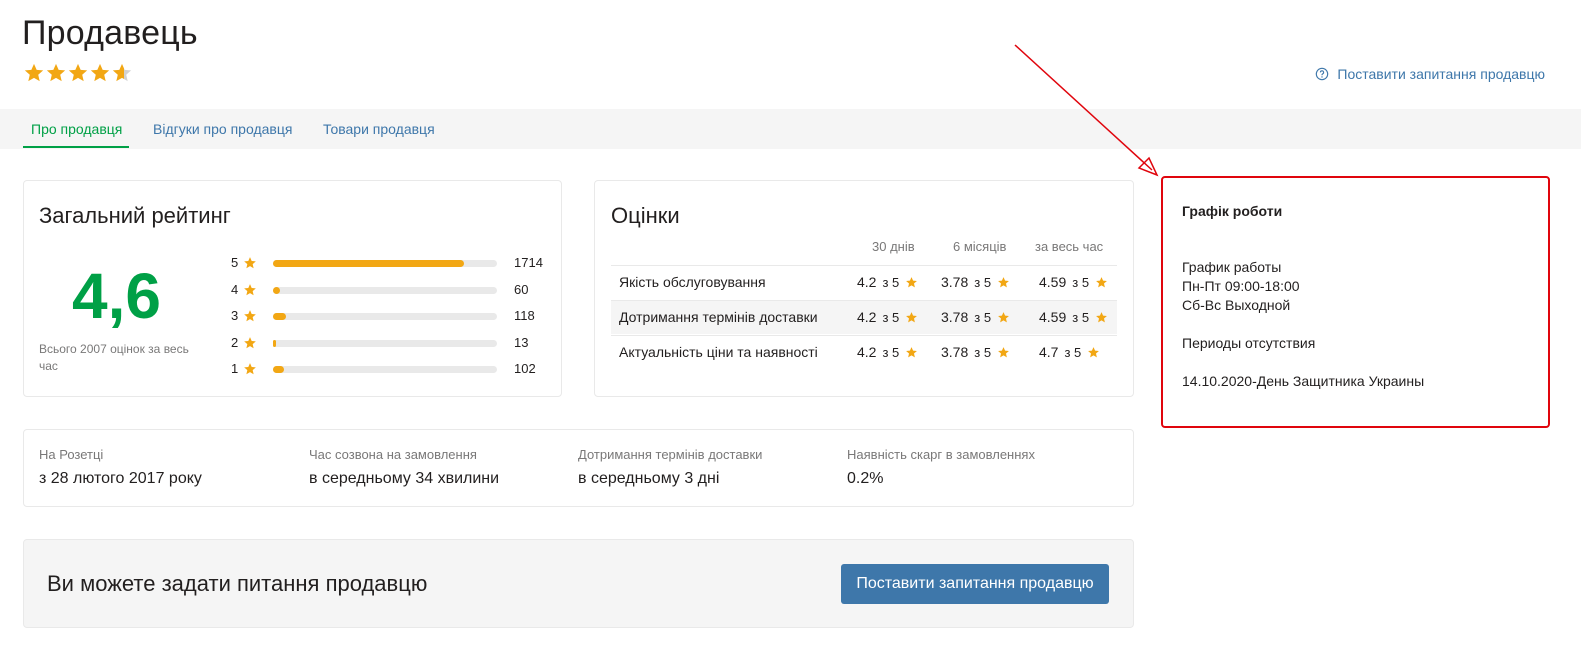  I want to click on overall-rating-value: 4,6, so click(116, 296).